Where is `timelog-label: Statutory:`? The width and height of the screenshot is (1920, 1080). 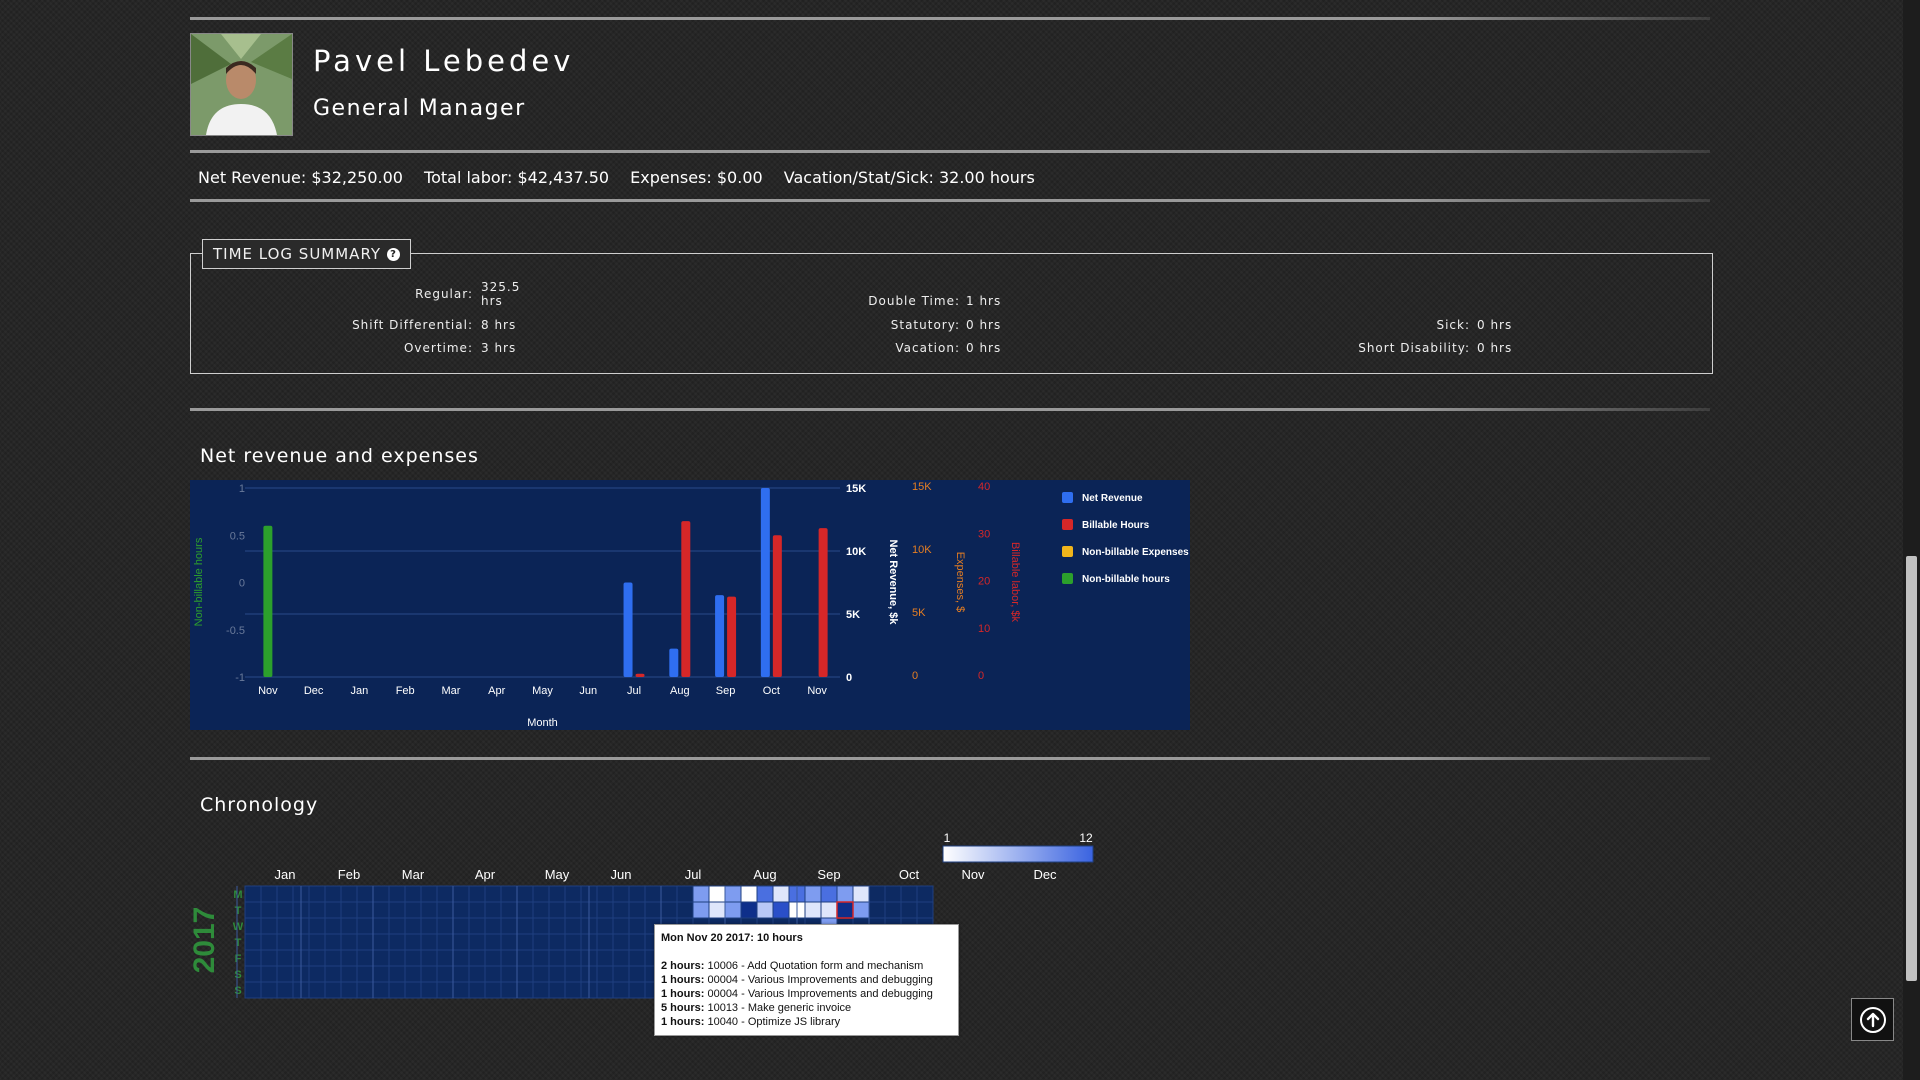 timelog-label: Statutory: is located at coordinates (925, 325).